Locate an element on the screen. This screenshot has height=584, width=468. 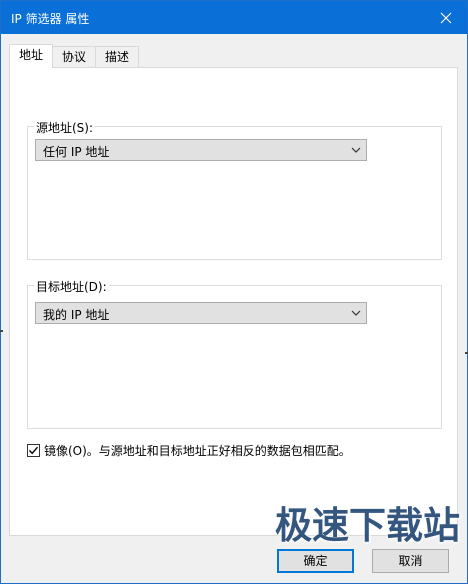
close-button is located at coordinates (446, 18).